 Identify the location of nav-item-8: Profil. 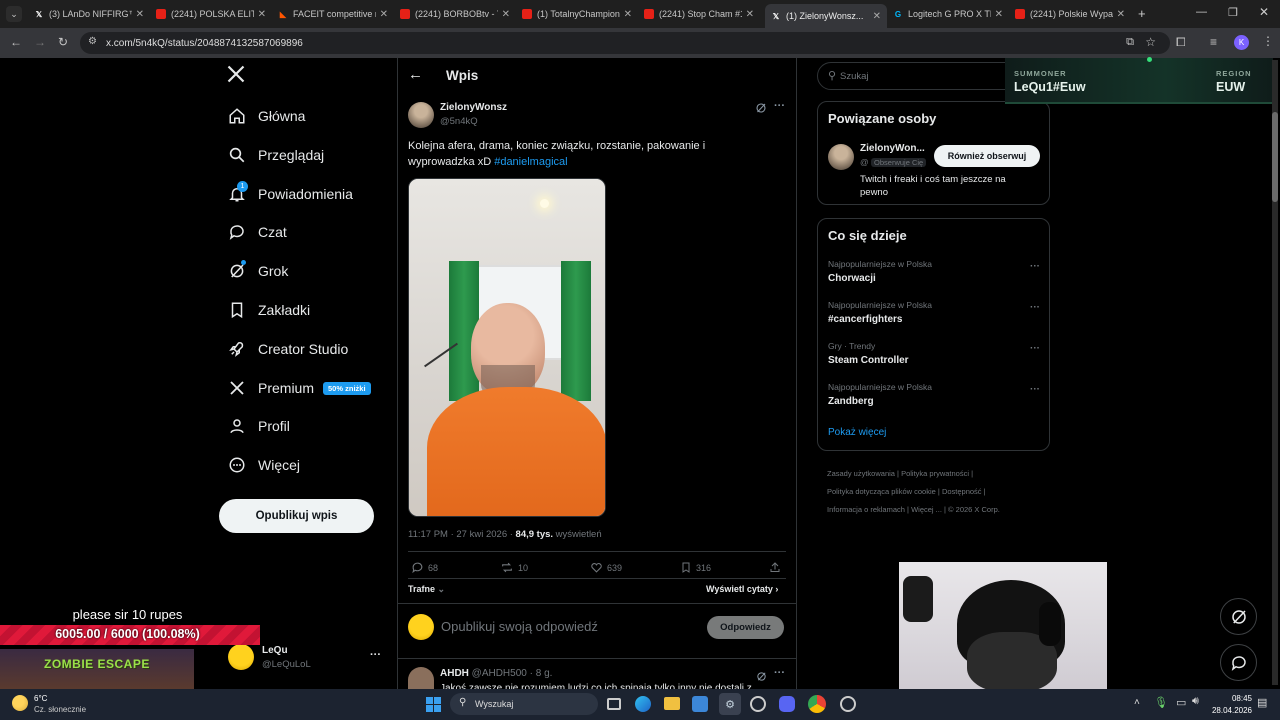
(258, 426).